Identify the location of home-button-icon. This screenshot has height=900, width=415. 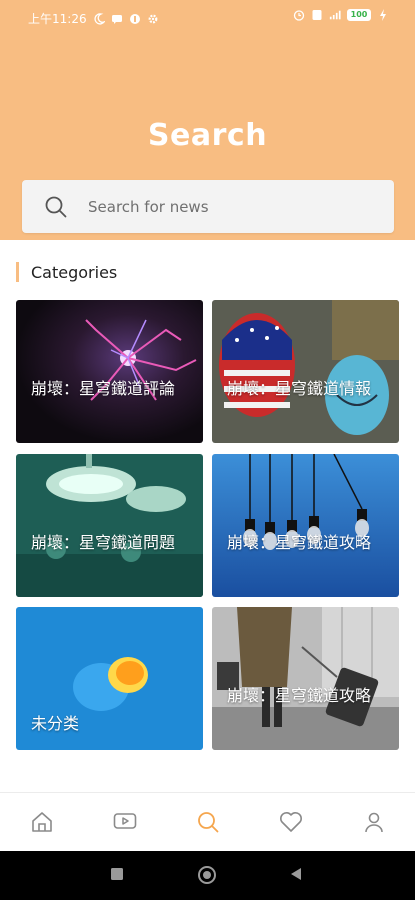
(207, 875).